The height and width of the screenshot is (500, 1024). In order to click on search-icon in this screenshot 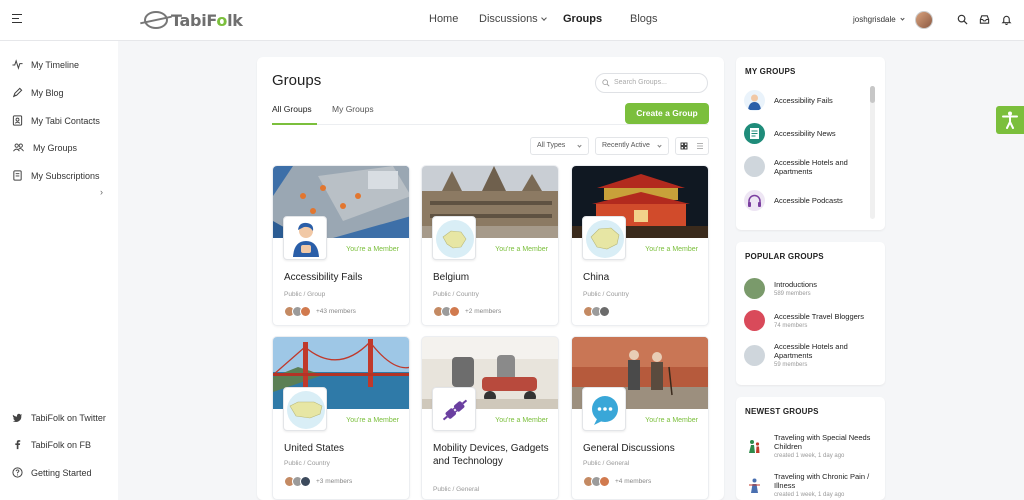, I will do `click(962, 19)`.